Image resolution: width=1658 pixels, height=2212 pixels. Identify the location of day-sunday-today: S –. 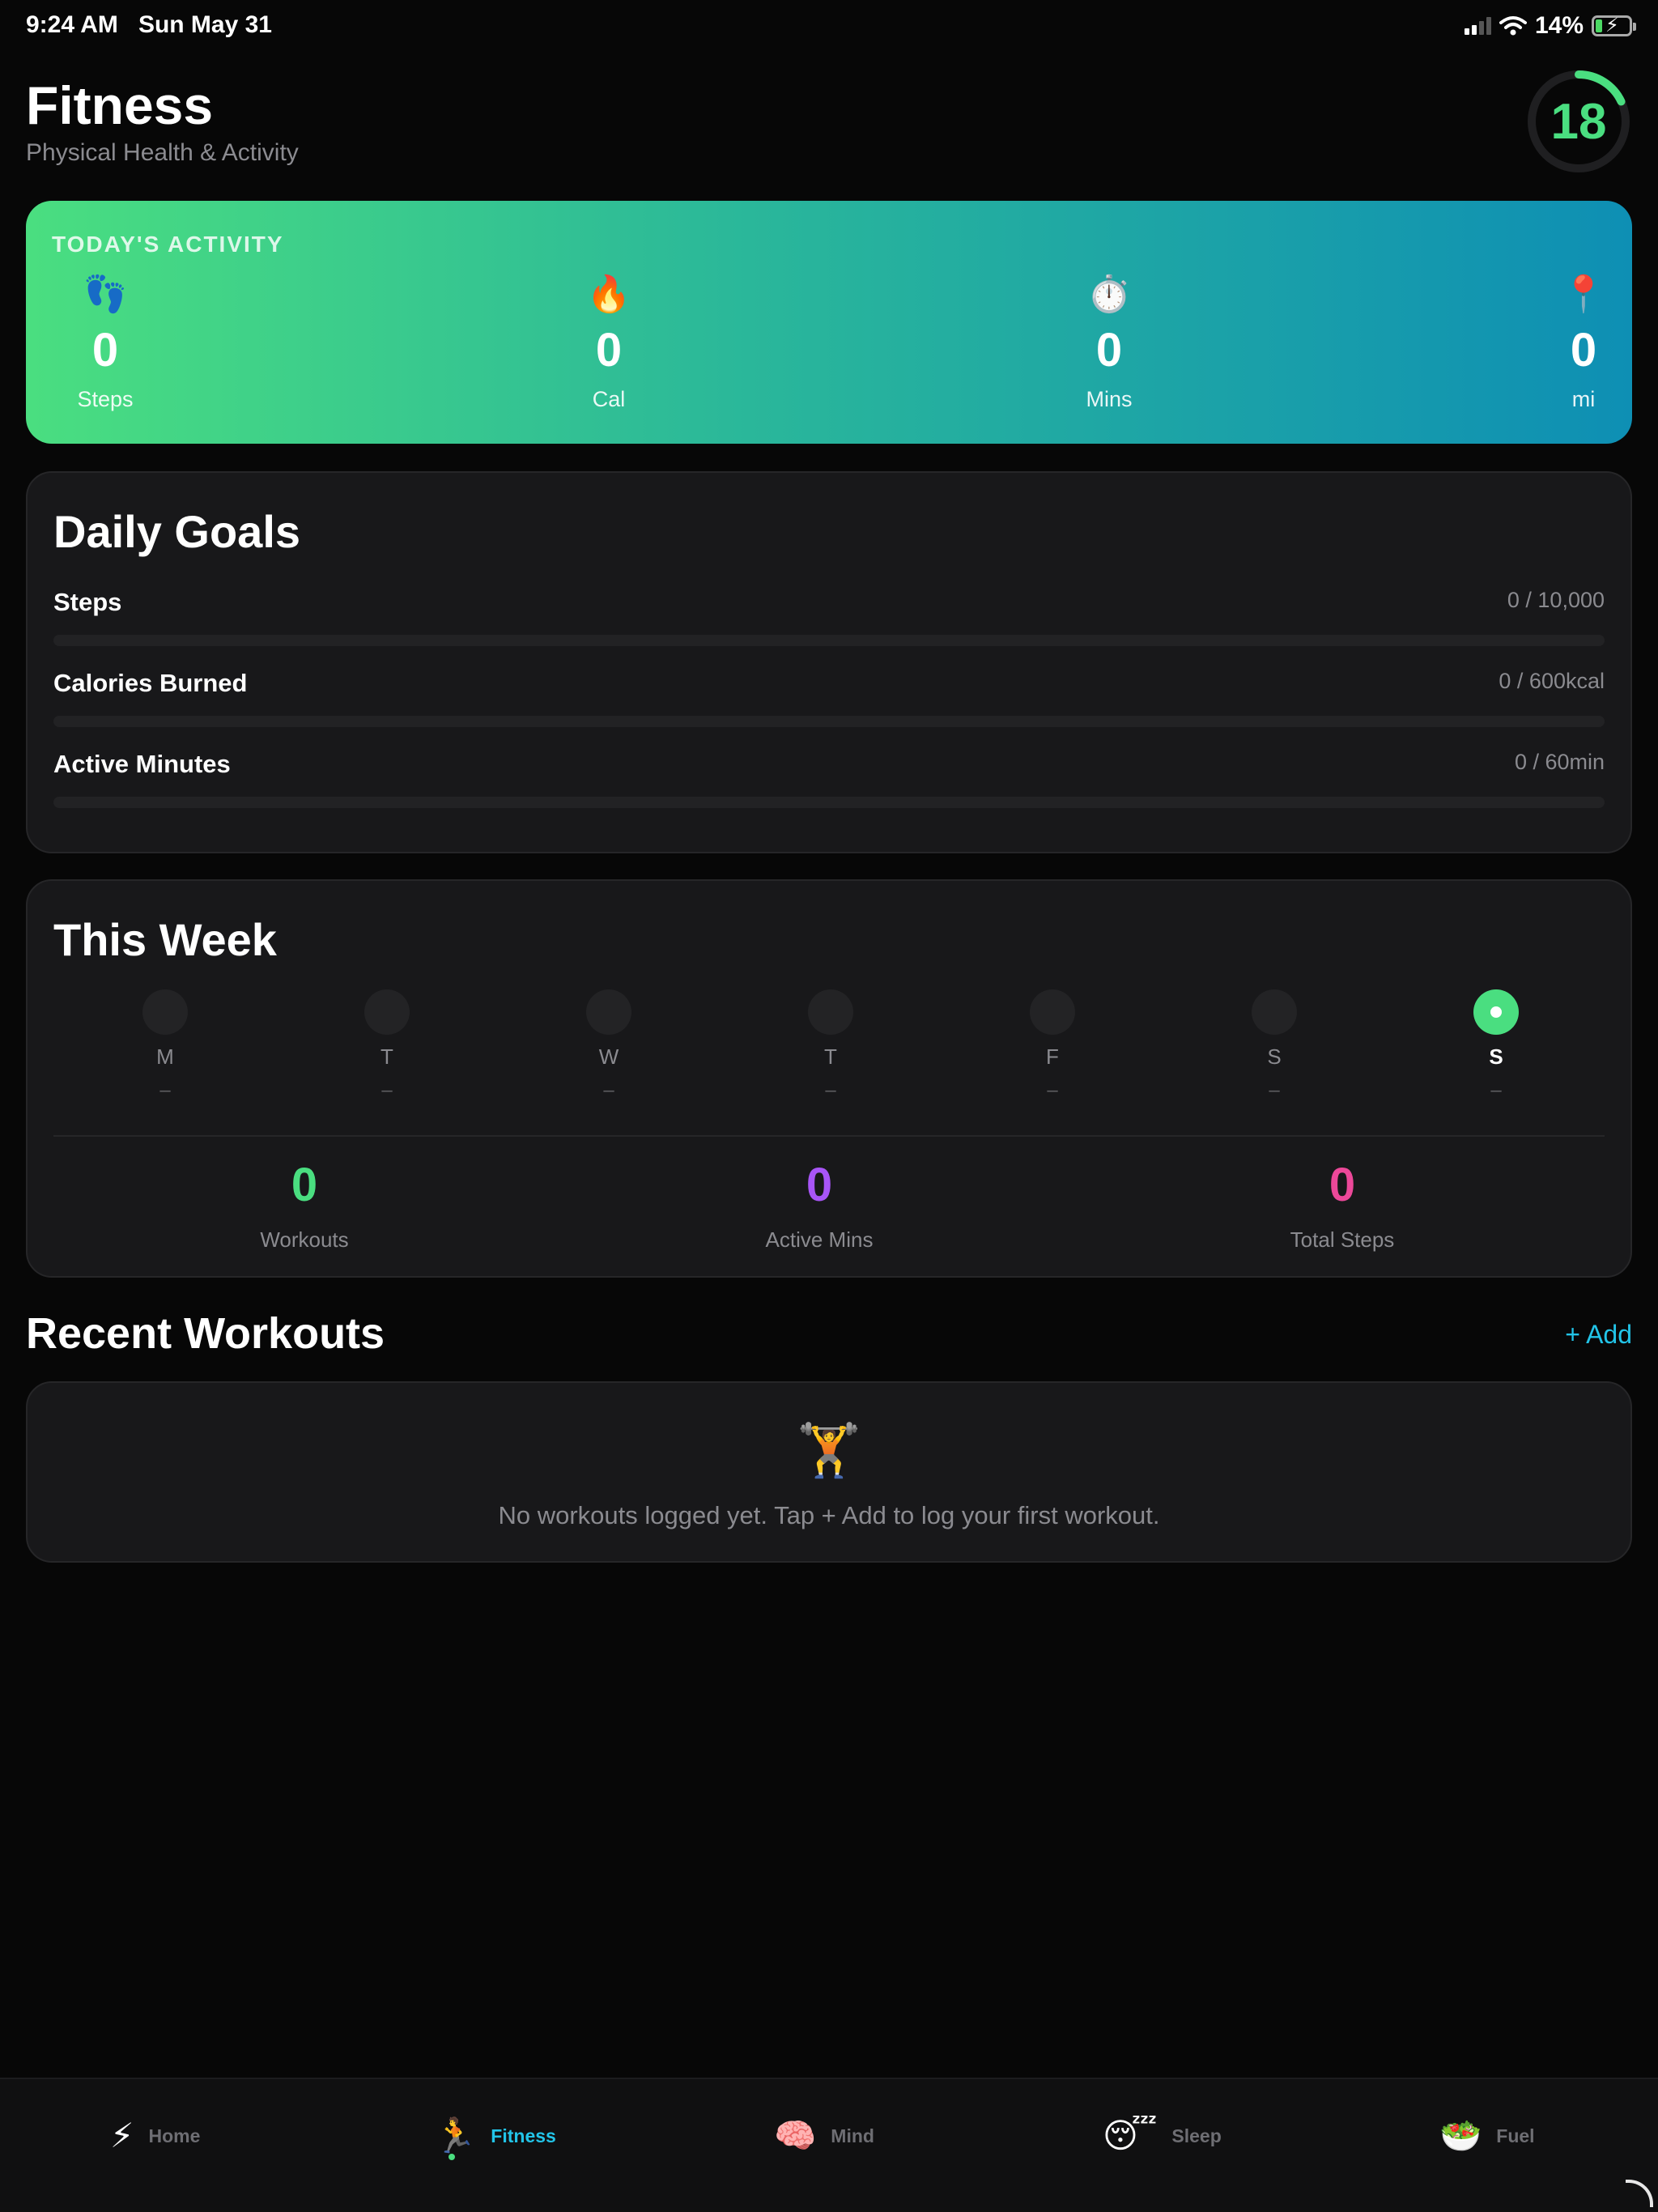
(1496, 1045).